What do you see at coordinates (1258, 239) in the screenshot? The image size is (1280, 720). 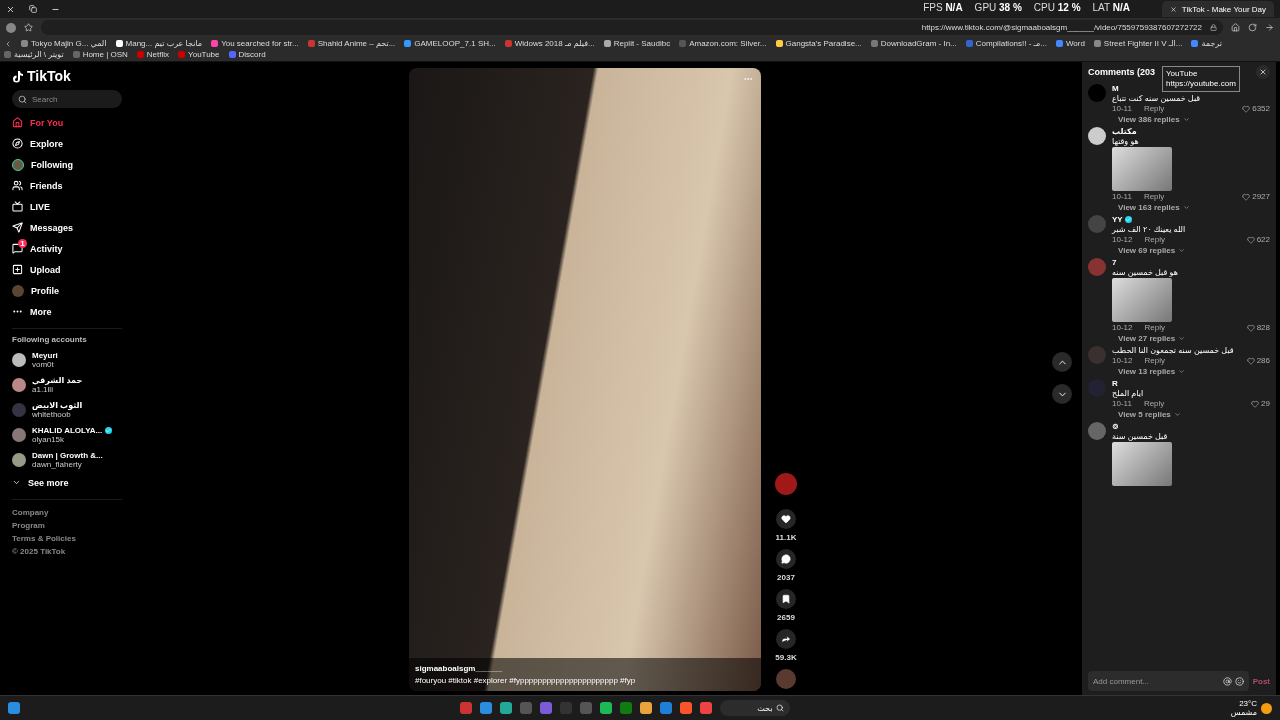 I see `like-count: 622` at bounding box center [1258, 239].